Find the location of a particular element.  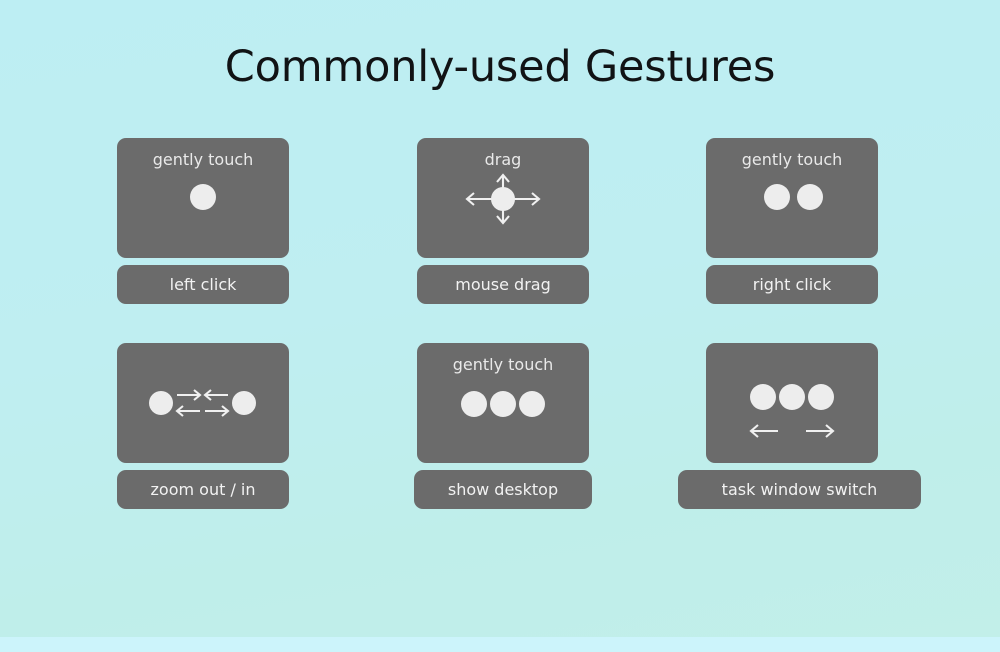

gesture-illustration-task-window-switch is located at coordinates (792, 403).